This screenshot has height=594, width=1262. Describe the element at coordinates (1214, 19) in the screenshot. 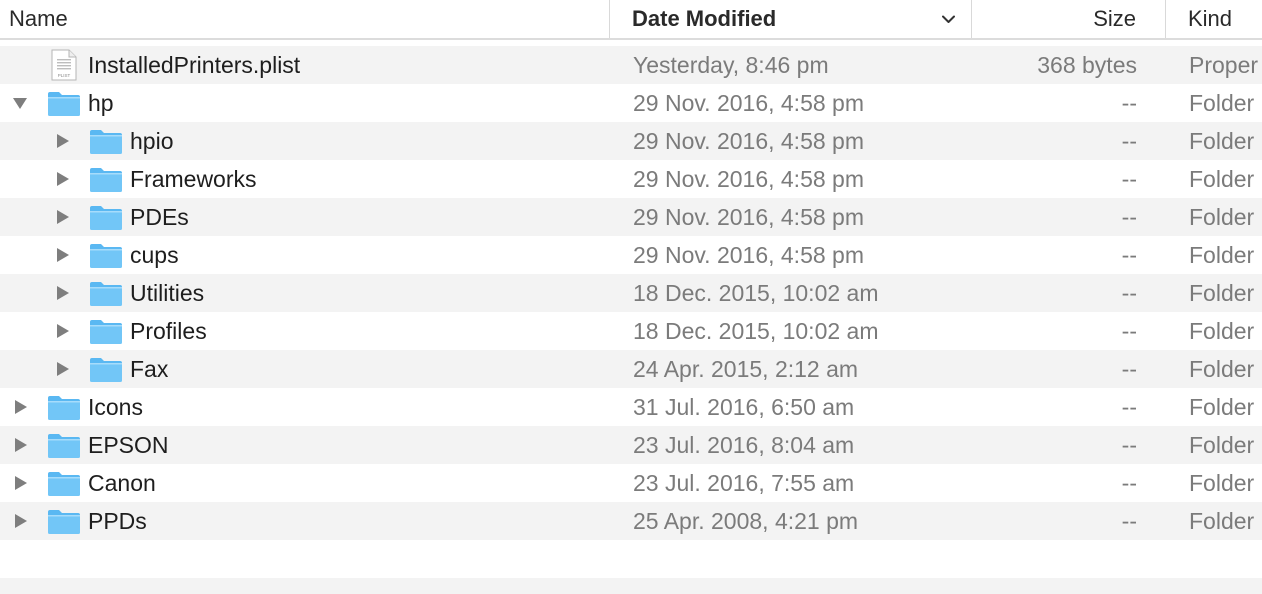

I see `column-header-kind: Kind` at that location.